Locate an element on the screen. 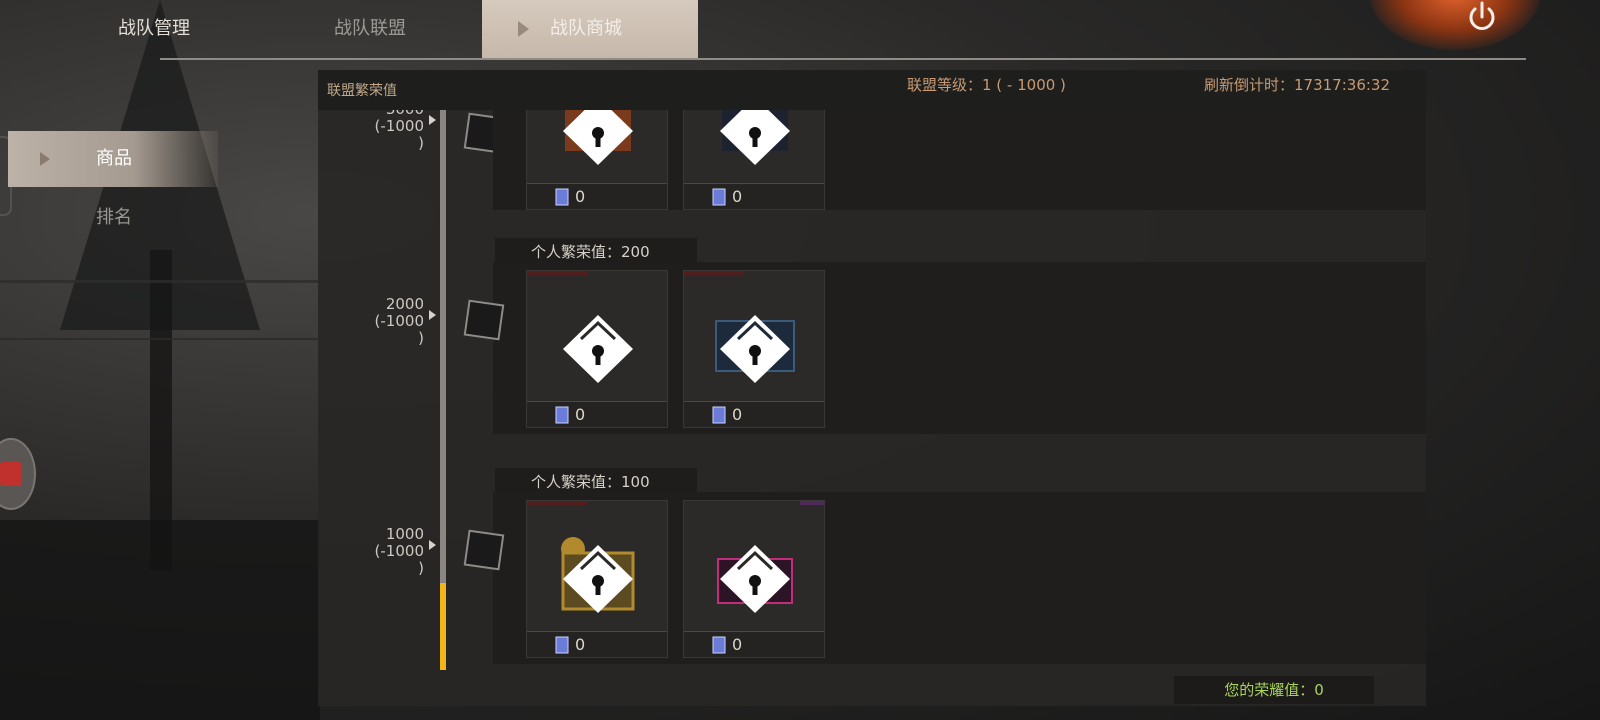  top-tab-bar: 战队管理 战队联盟 战队商城 is located at coordinates (800, 29).